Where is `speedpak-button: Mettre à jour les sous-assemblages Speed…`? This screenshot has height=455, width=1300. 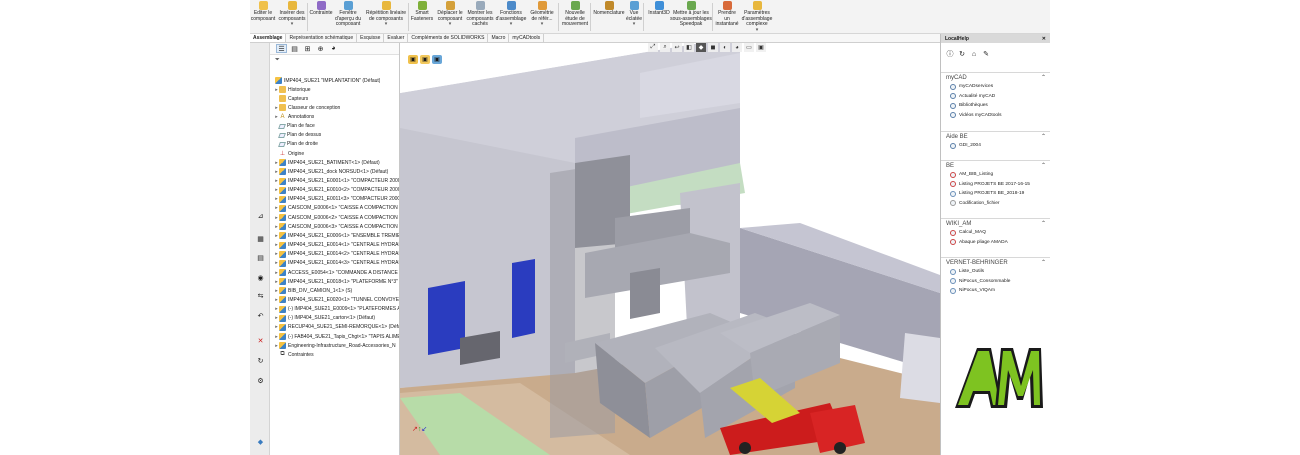
speedpak-button: Mettre à jour les sous-assemblages Speed… is located at coordinates (691, 17).